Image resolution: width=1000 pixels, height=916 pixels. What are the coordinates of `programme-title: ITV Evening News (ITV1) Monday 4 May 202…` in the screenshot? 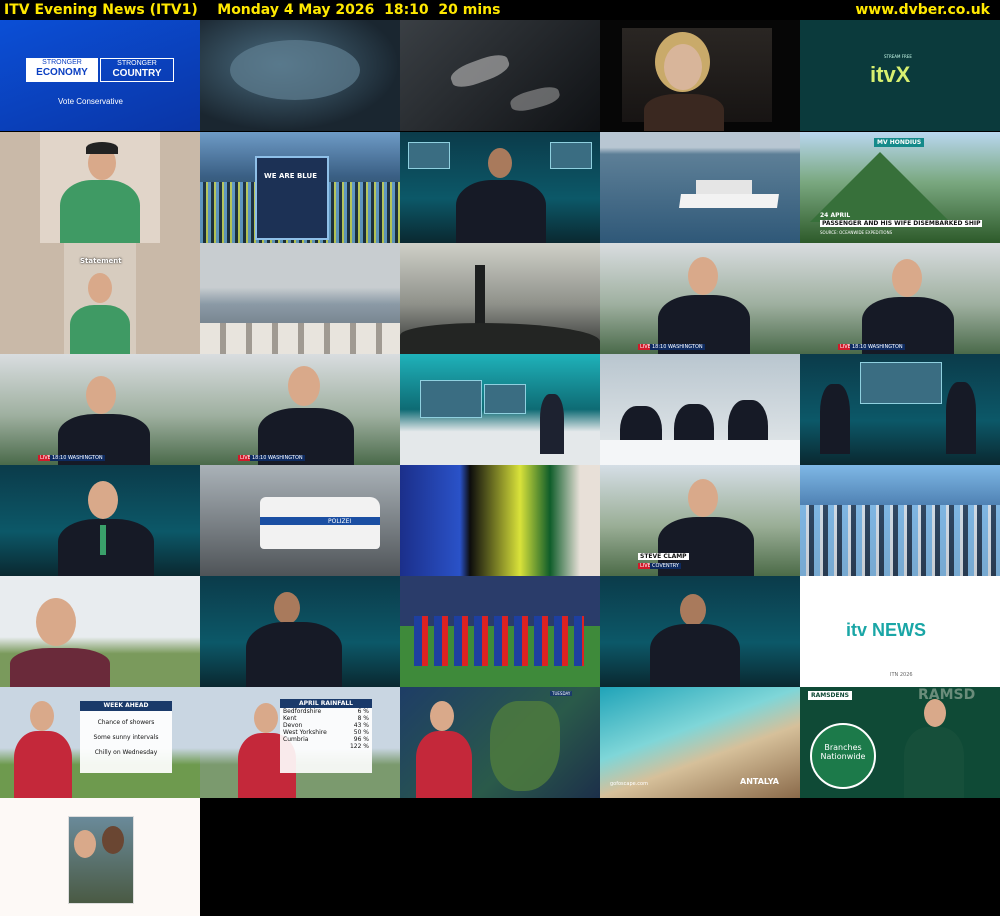 It's located at (252, 10).